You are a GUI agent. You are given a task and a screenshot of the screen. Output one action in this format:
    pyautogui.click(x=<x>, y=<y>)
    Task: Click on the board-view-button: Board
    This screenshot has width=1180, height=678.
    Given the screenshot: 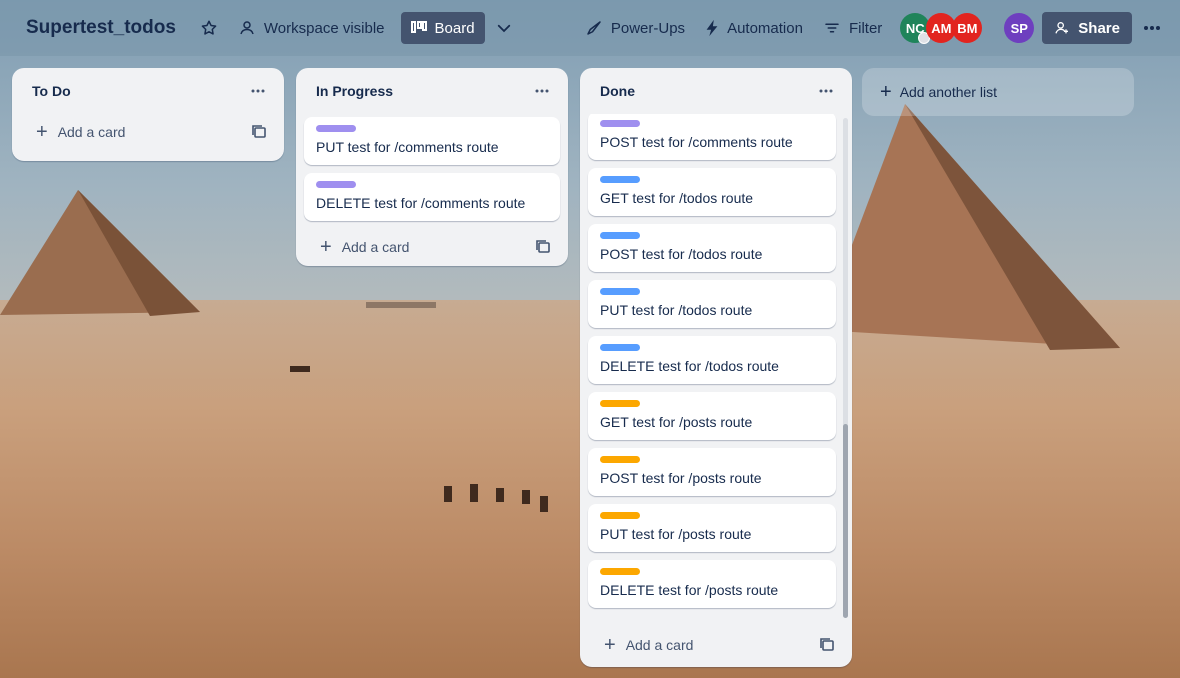 What is the action you would take?
    pyautogui.click(x=442, y=28)
    